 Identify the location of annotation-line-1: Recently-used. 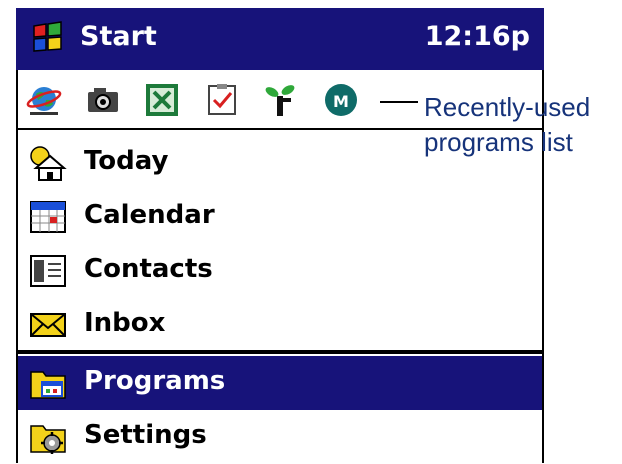
(507, 107).